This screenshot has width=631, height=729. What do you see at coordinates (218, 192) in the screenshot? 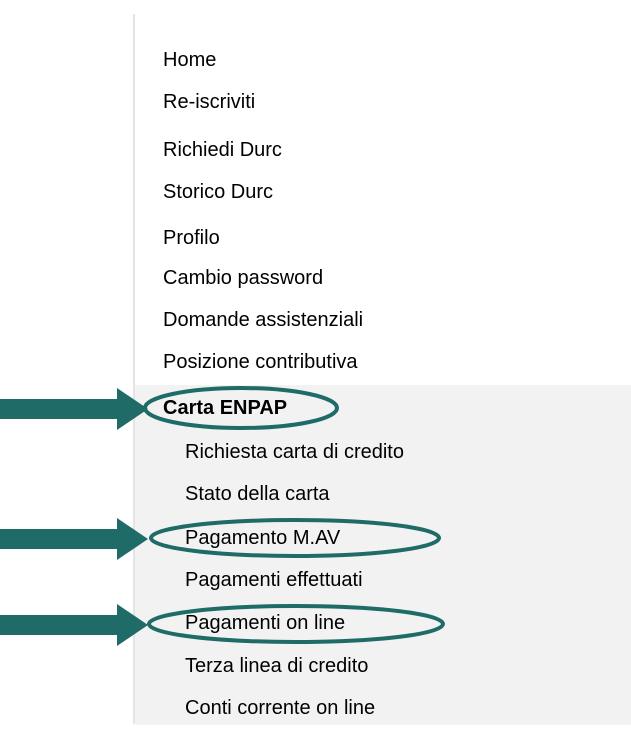
I see `menu-item-storico-durc: Storico Durc` at bounding box center [218, 192].